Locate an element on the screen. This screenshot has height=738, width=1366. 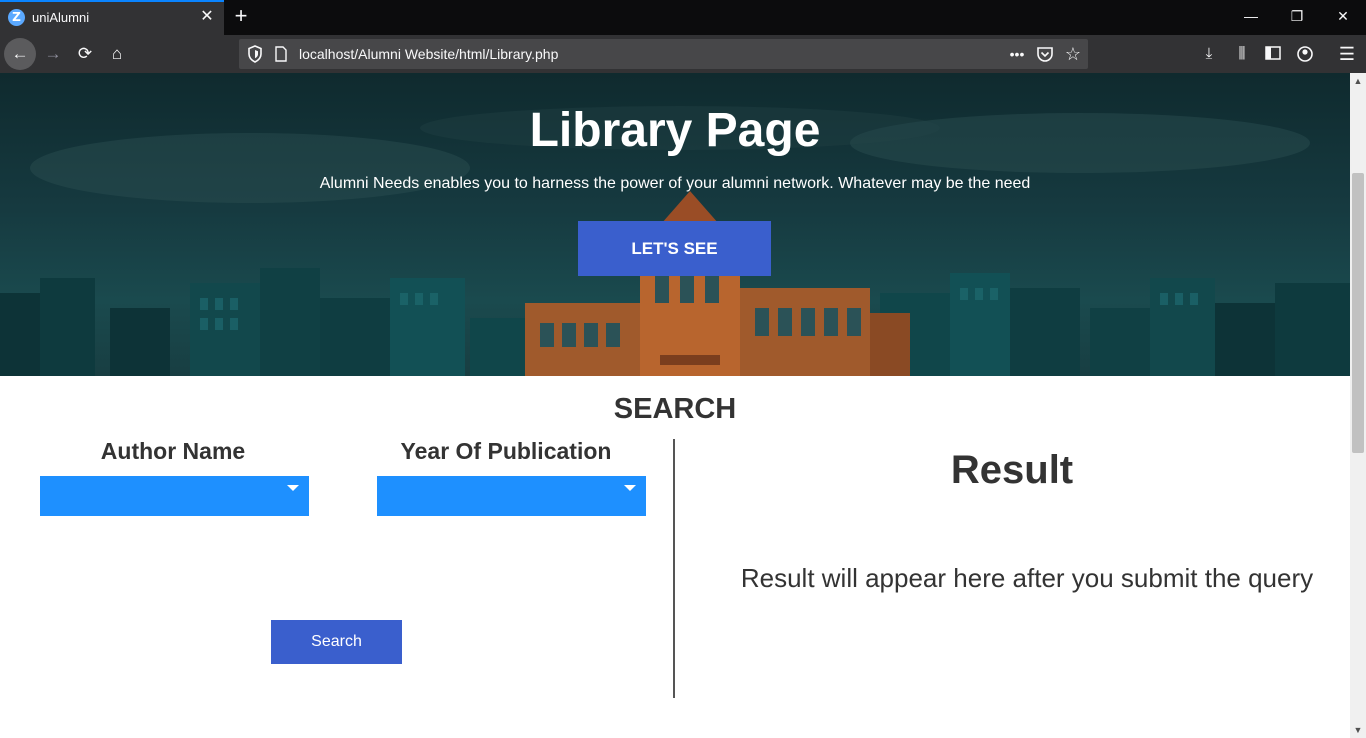
author-name-select is located at coordinates (174, 496).